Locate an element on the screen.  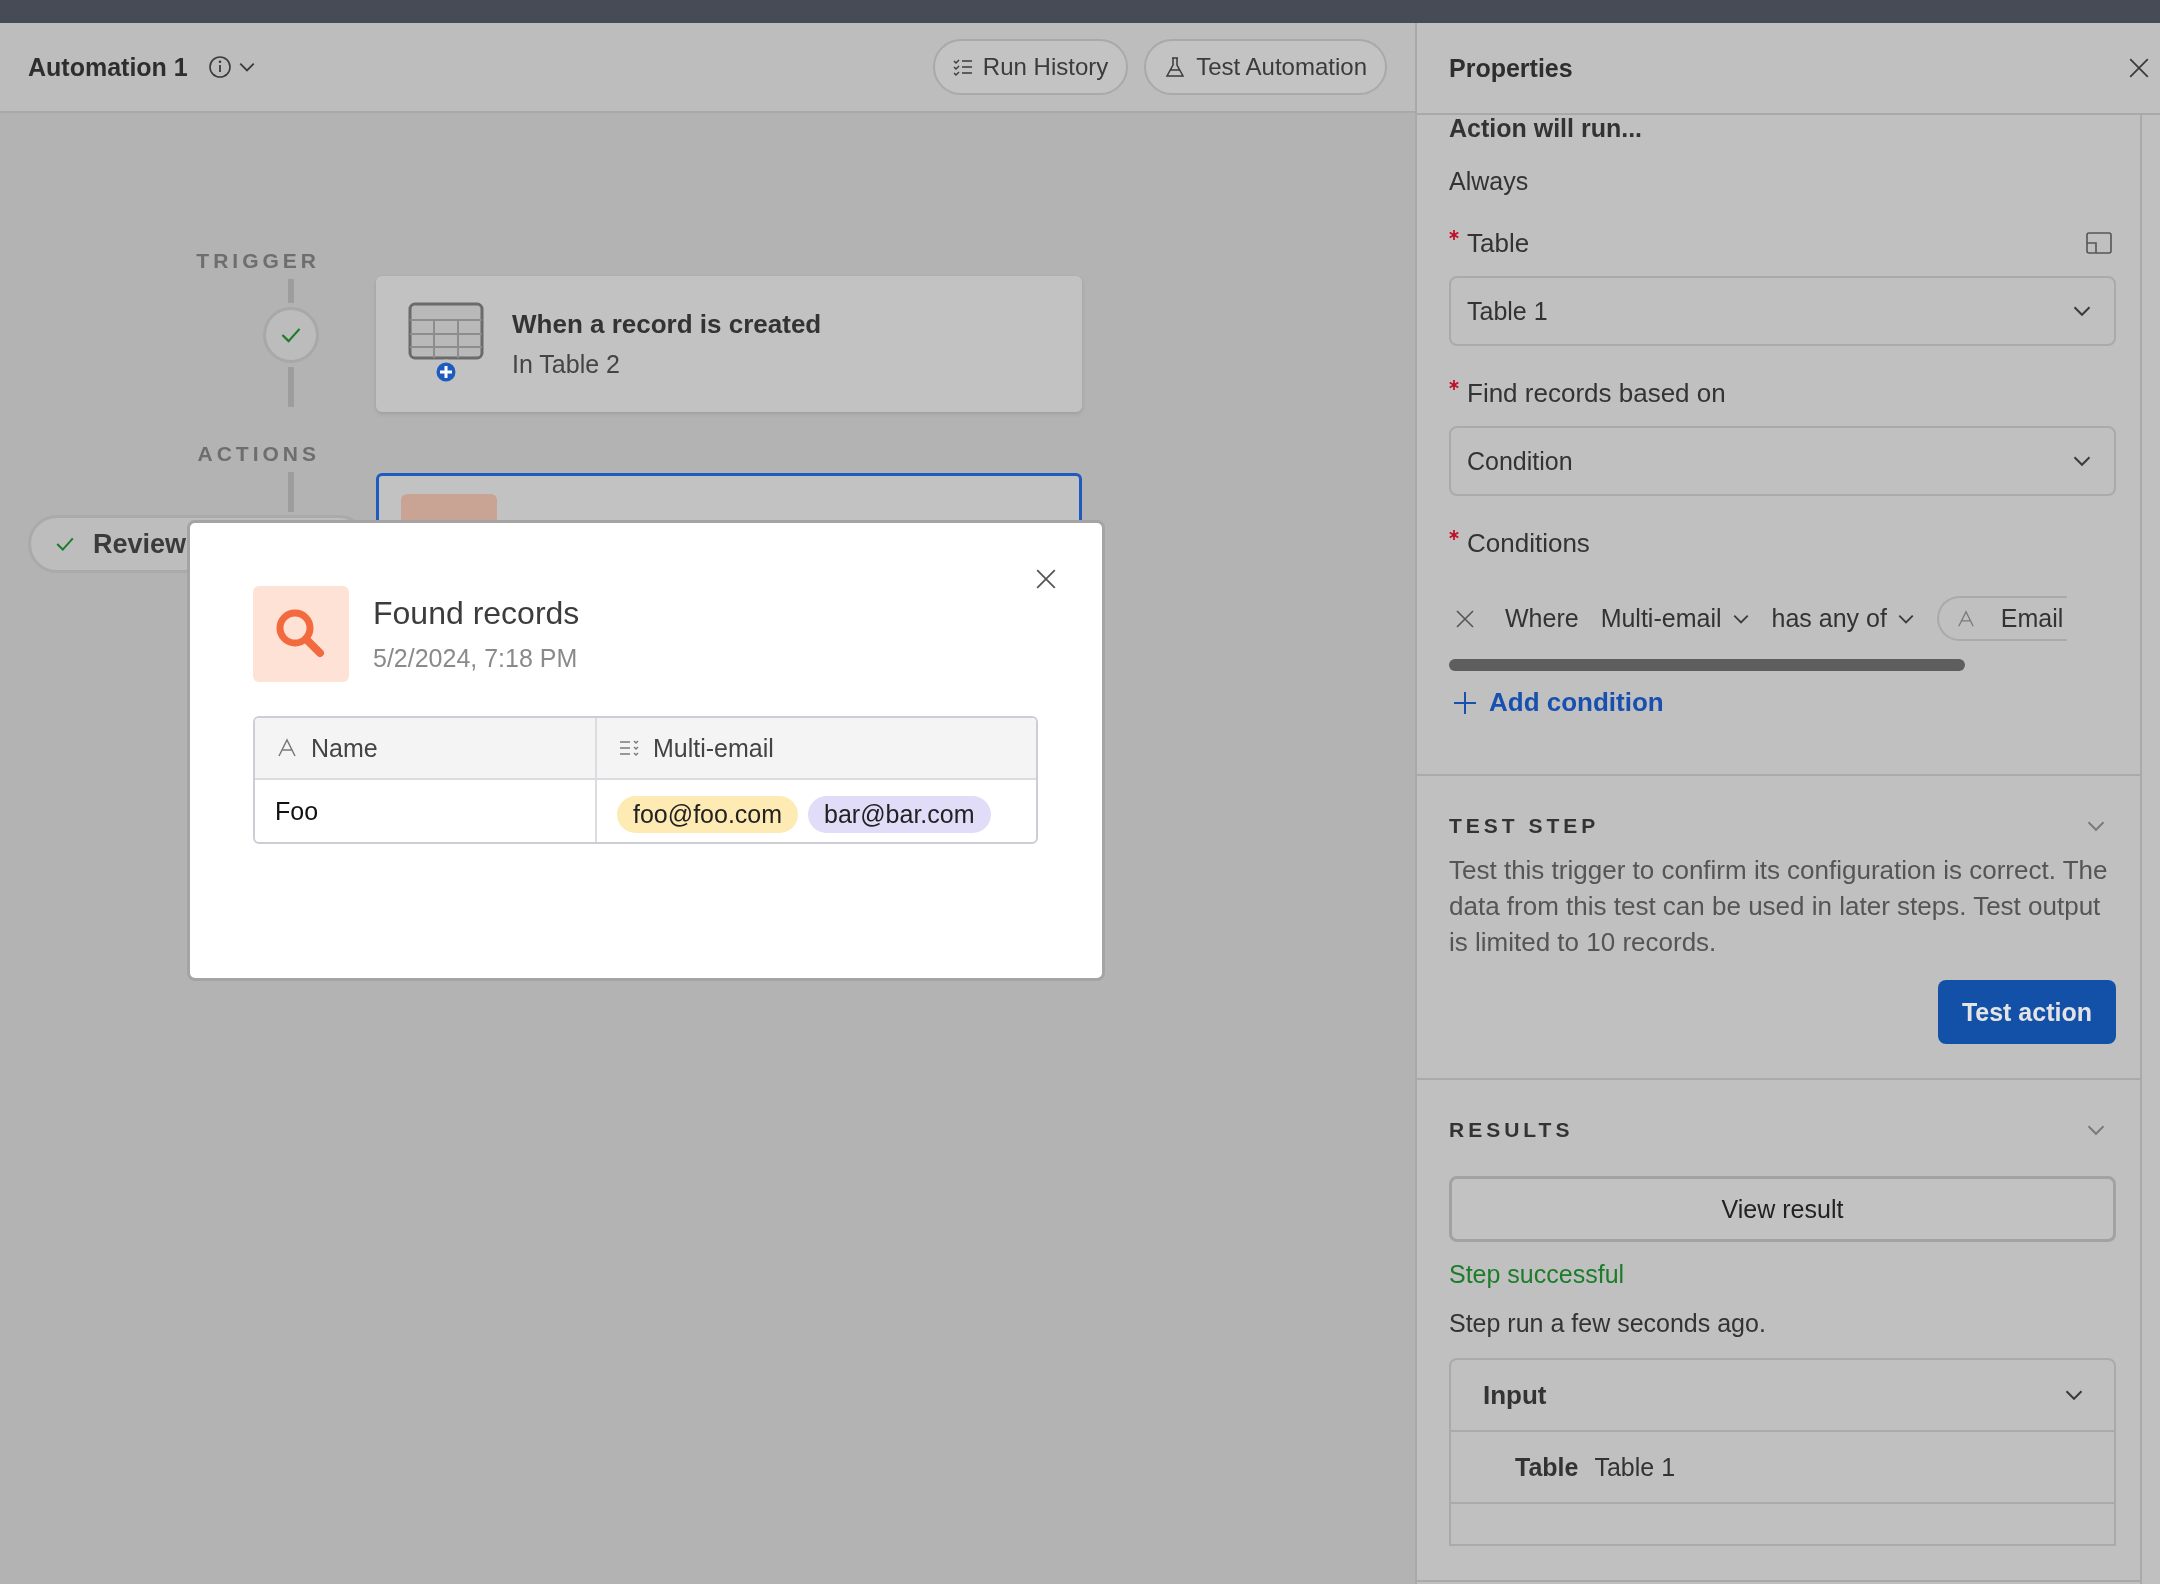
trigger-label: TRIGGER is located at coordinates (257, 261).